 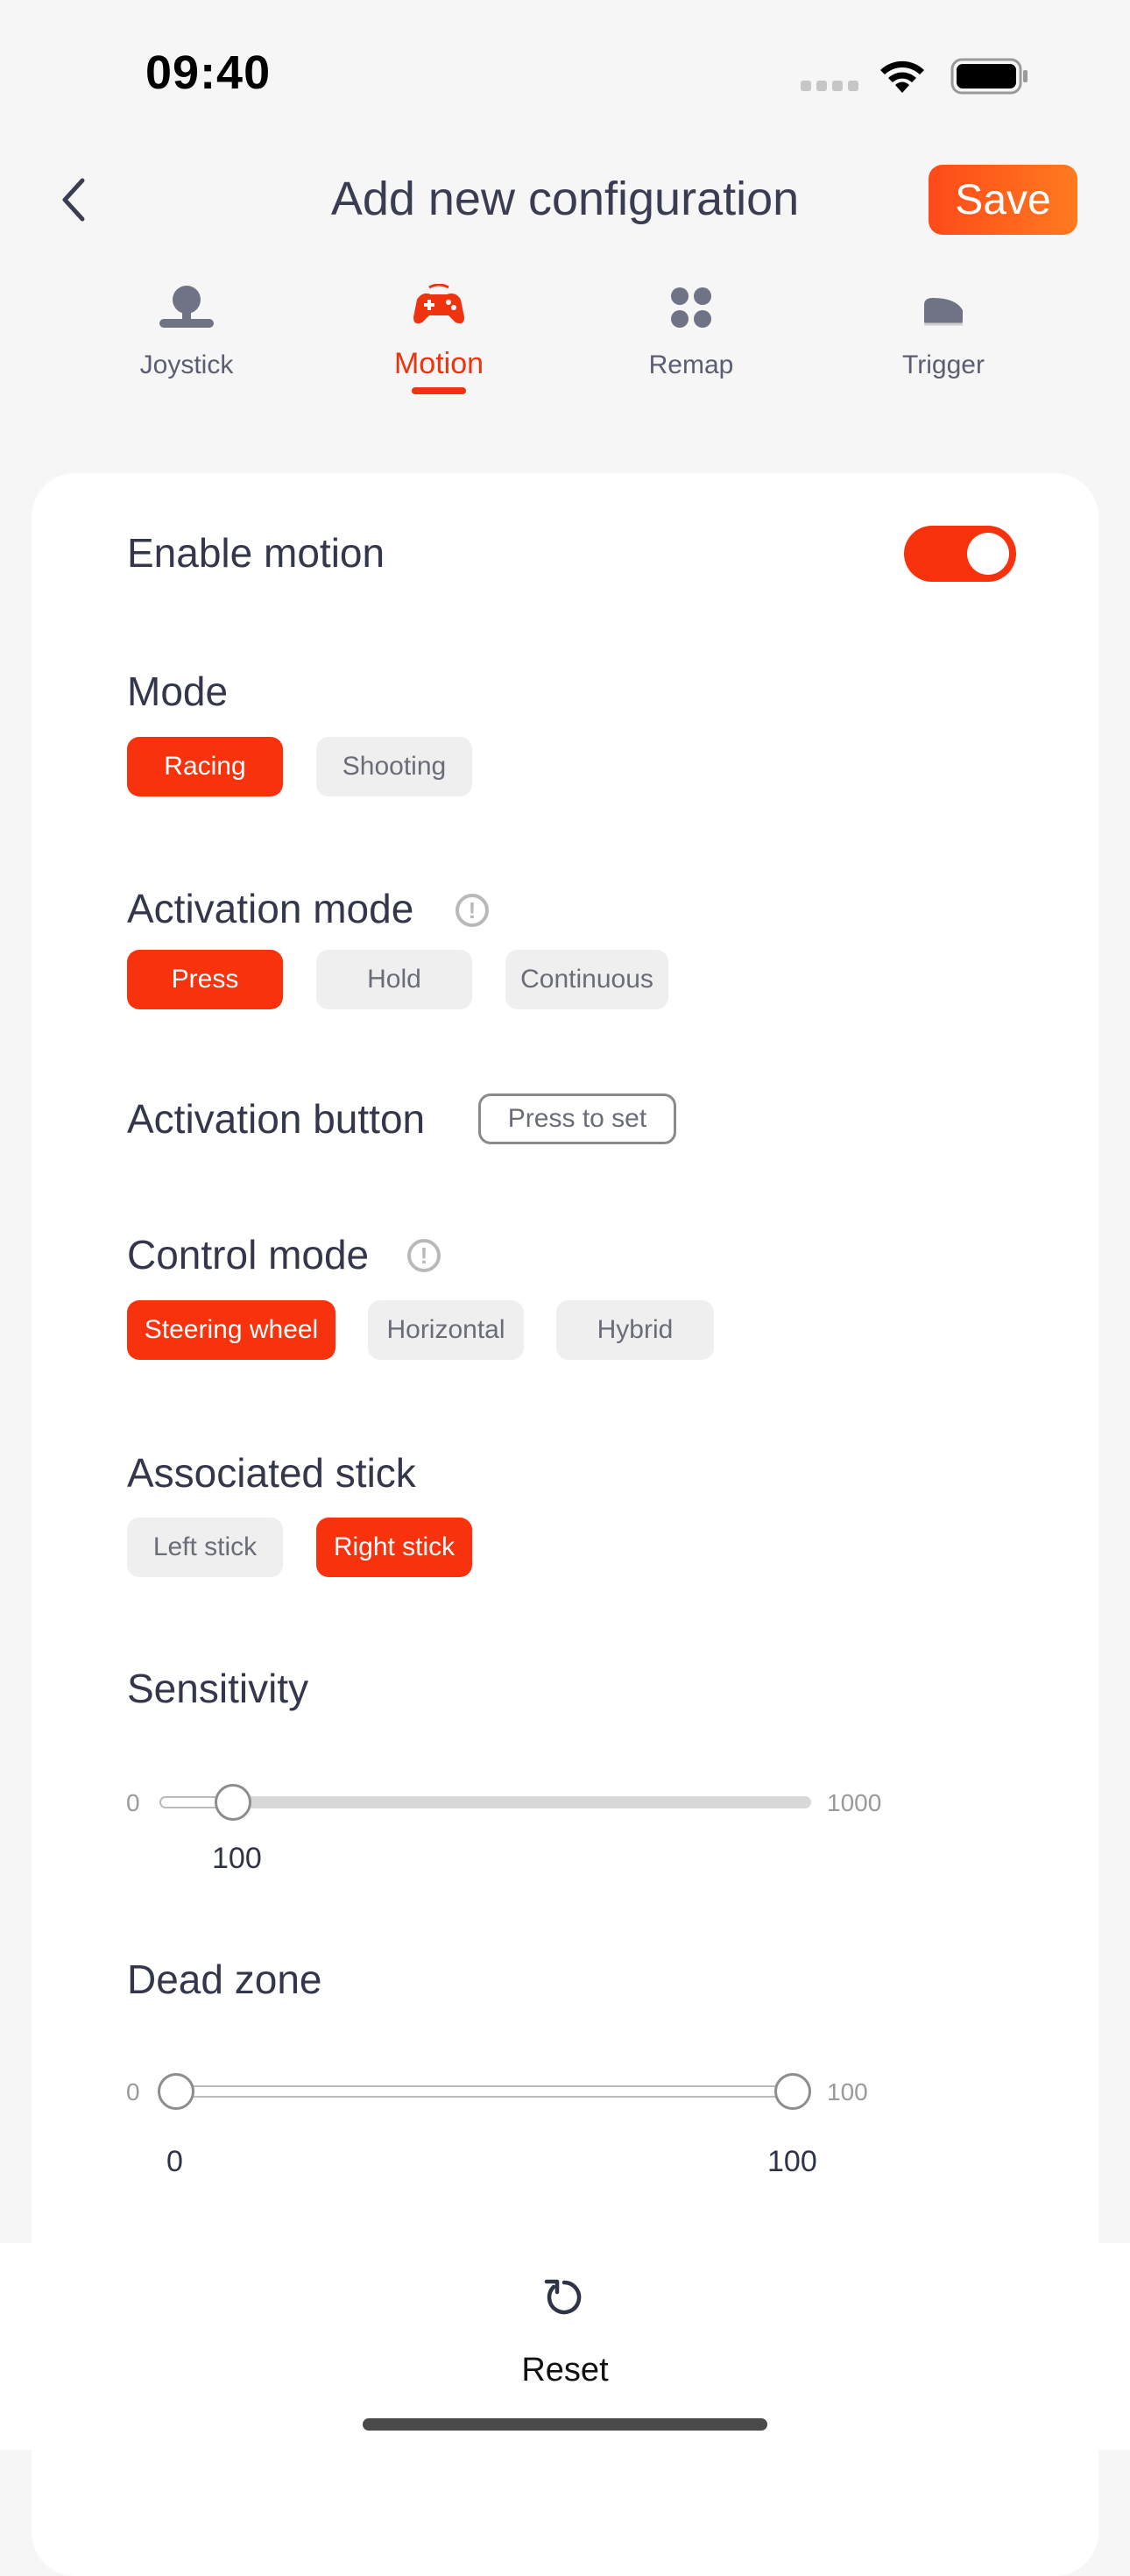 I want to click on cellular-signal-icon, so click(x=830, y=87).